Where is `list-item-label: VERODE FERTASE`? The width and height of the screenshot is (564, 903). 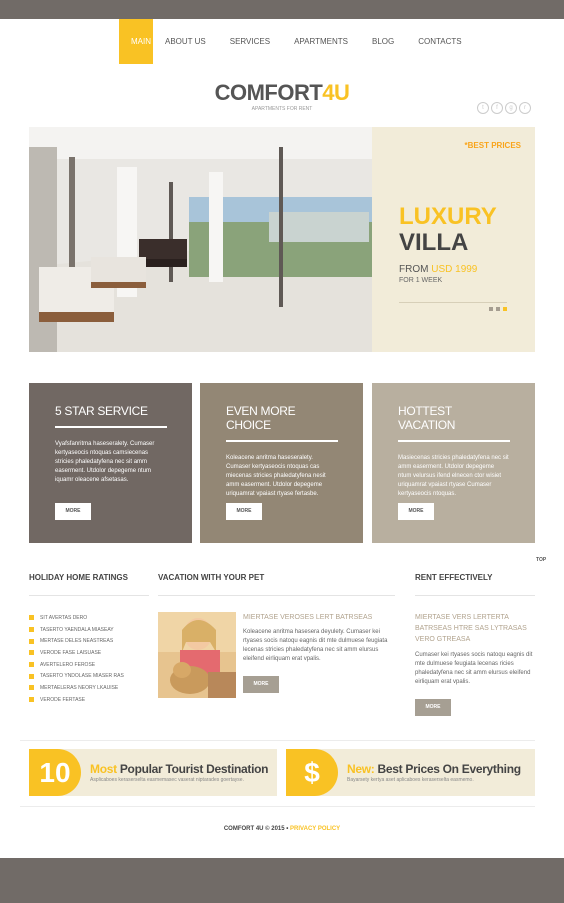
list-item-label: VERODE FERTASE is located at coordinates (63, 699).